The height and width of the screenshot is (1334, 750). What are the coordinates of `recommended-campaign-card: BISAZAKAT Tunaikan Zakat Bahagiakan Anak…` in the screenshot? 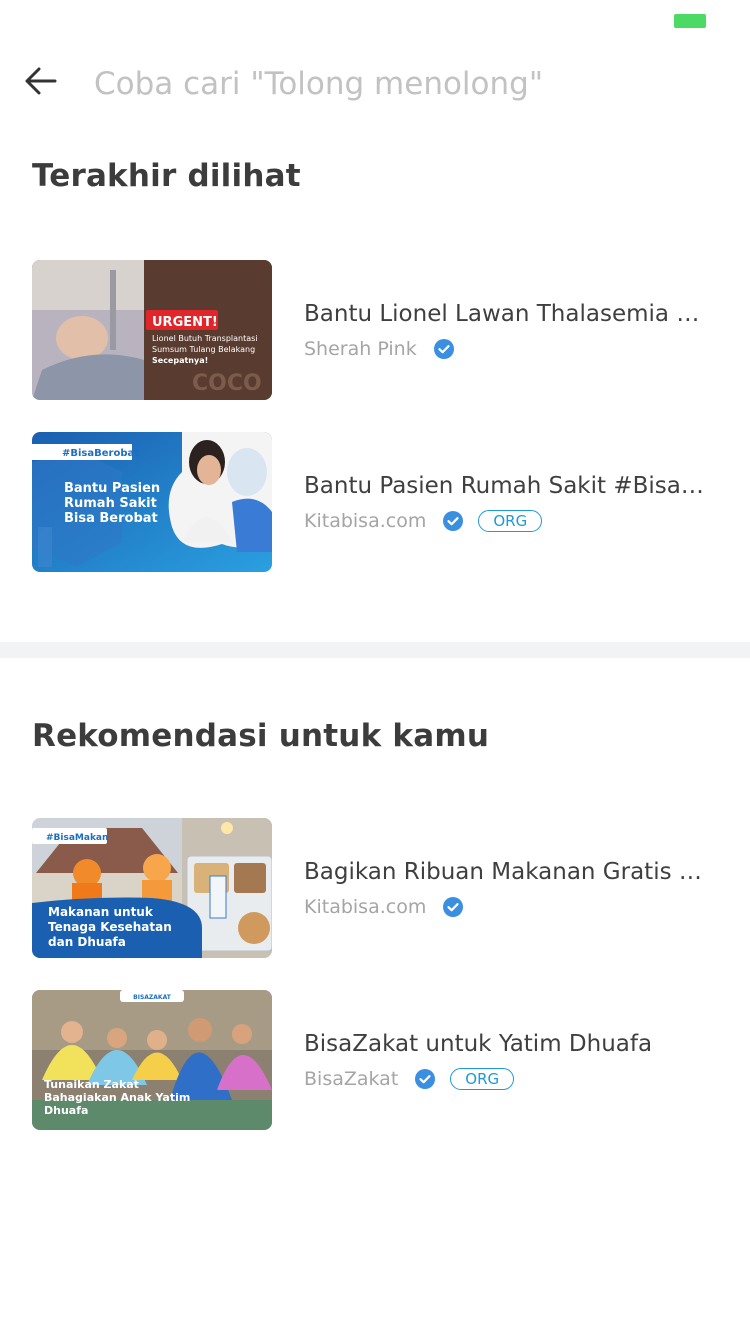 It's located at (377, 1060).